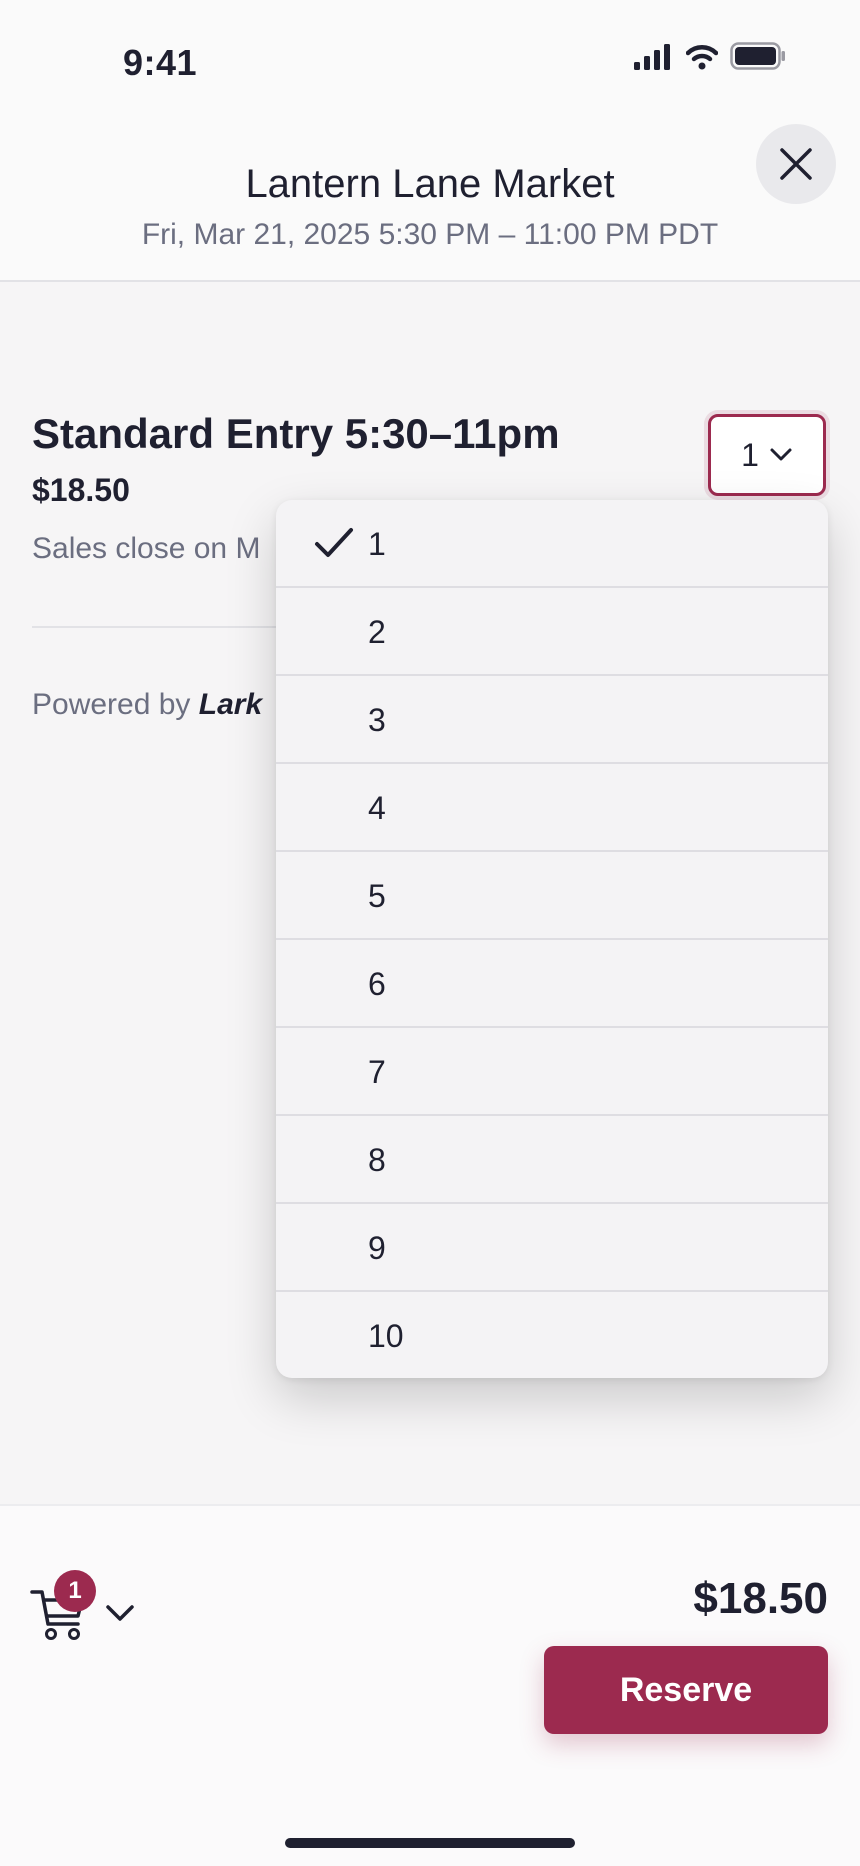 Image resolution: width=860 pixels, height=1866 pixels. Describe the element at coordinates (160, 62) in the screenshot. I see `status-time: 9:41` at that location.